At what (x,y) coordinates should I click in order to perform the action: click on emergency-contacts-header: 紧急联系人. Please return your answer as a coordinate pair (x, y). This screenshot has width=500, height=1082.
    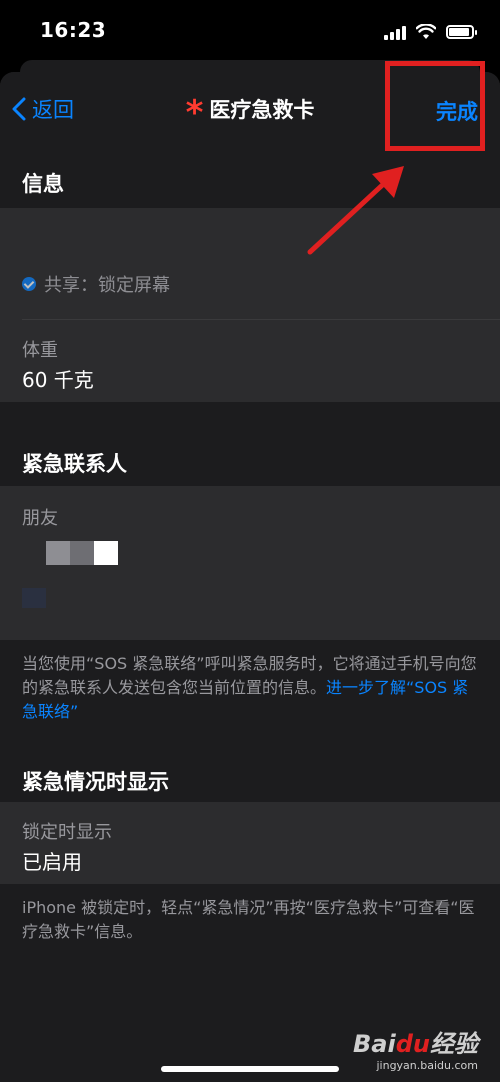
    Looking at the image, I should click on (250, 444).